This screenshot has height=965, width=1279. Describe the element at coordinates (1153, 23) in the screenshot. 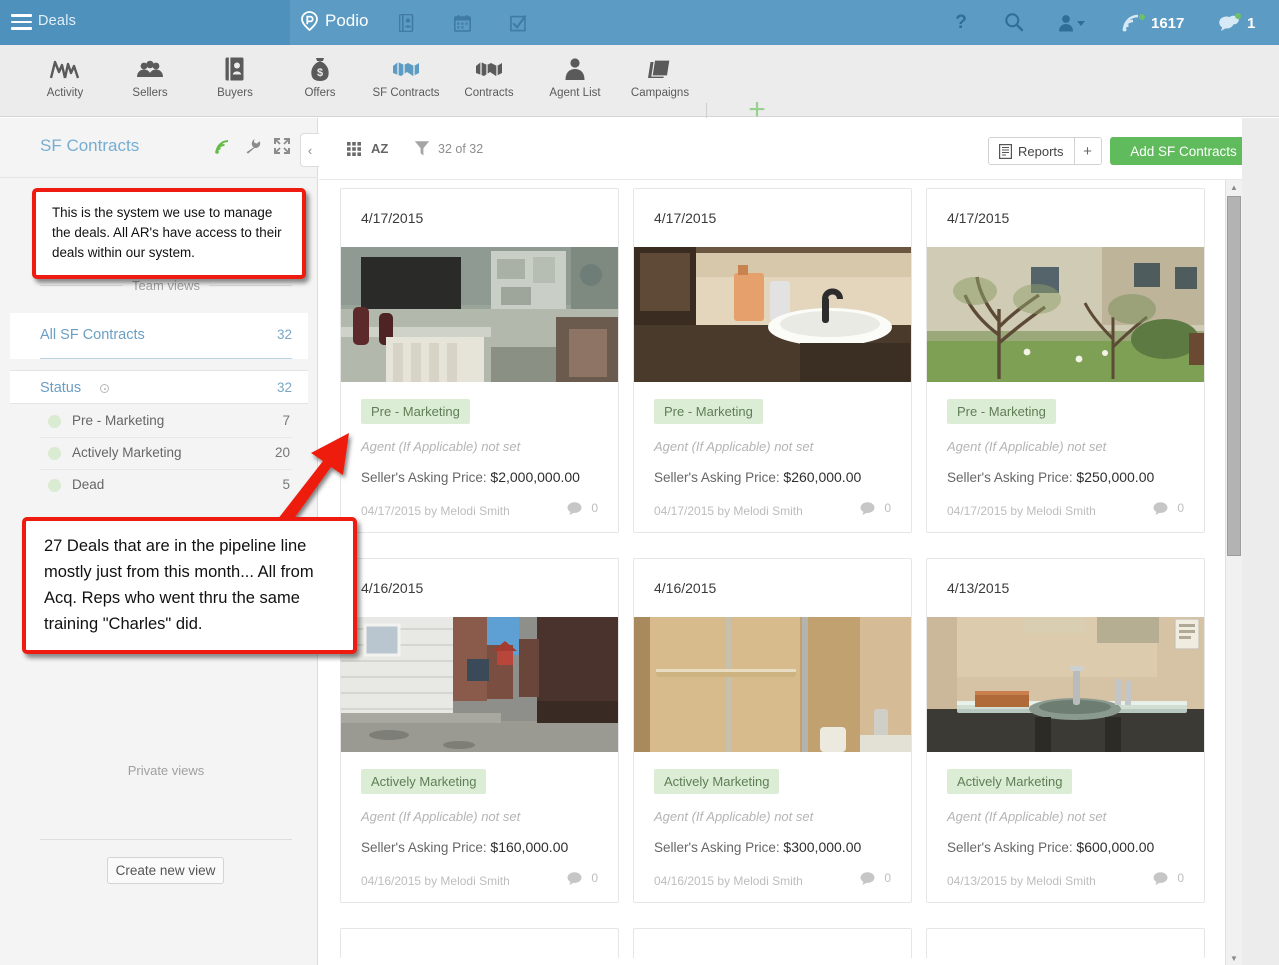

I see `stream-notifications: 1617` at that location.